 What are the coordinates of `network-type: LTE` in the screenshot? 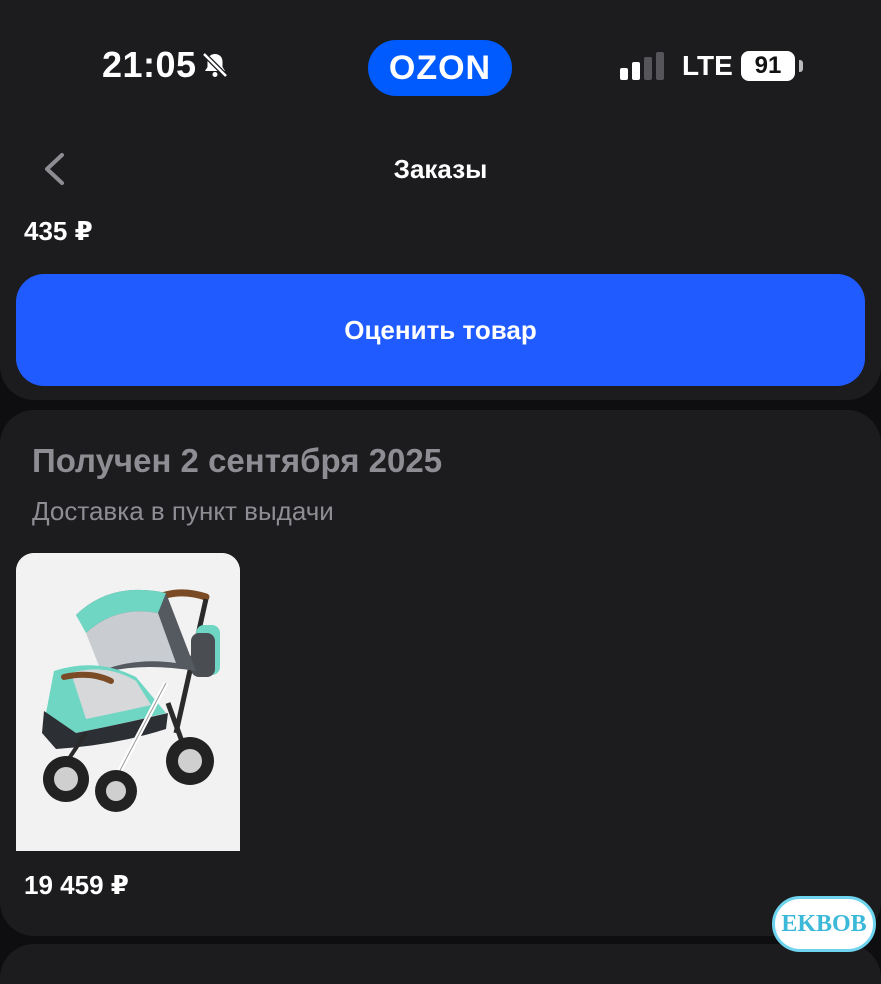 It's located at (707, 65).